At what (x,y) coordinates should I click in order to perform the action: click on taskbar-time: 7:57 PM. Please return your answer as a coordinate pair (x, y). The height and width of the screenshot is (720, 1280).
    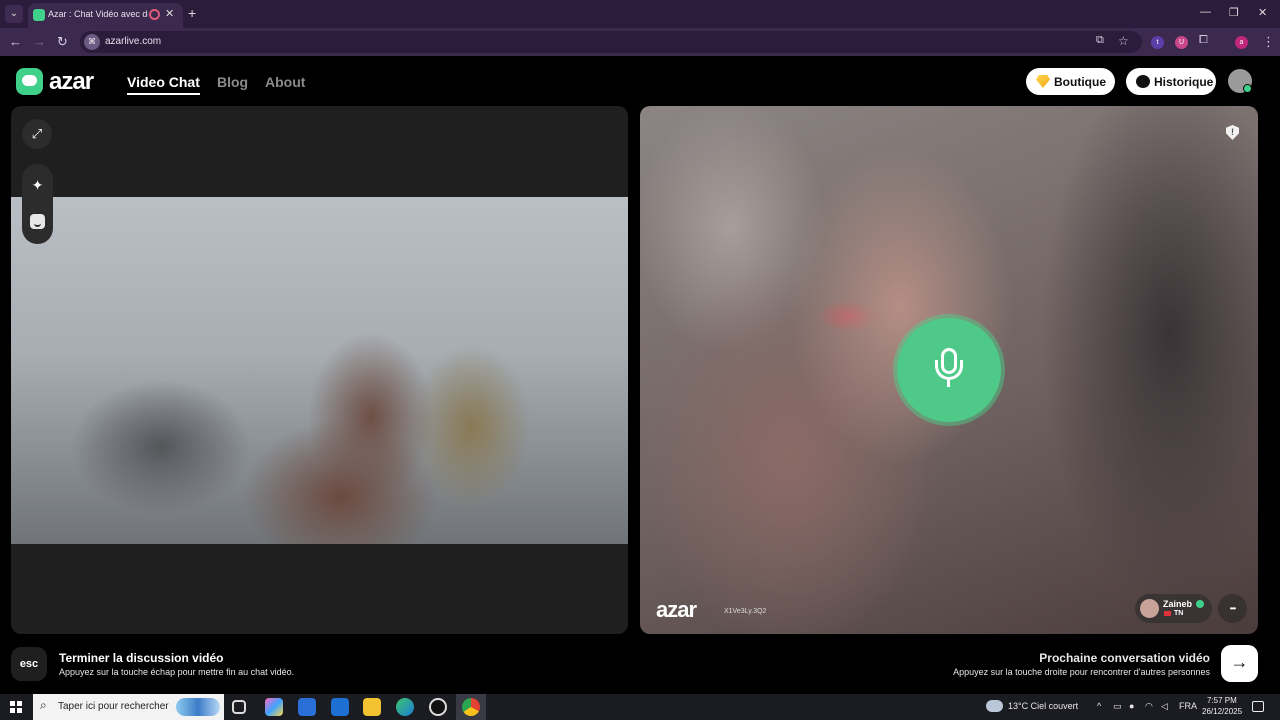
    Looking at the image, I should click on (1222, 700).